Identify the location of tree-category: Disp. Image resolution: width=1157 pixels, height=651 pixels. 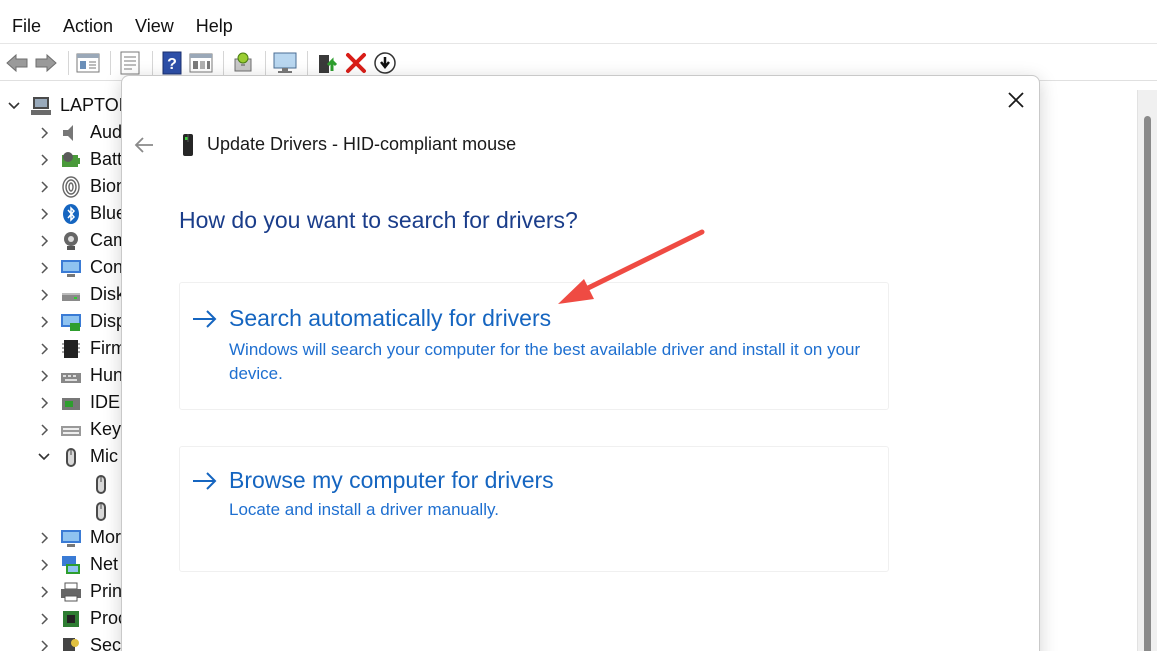
(79, 321).